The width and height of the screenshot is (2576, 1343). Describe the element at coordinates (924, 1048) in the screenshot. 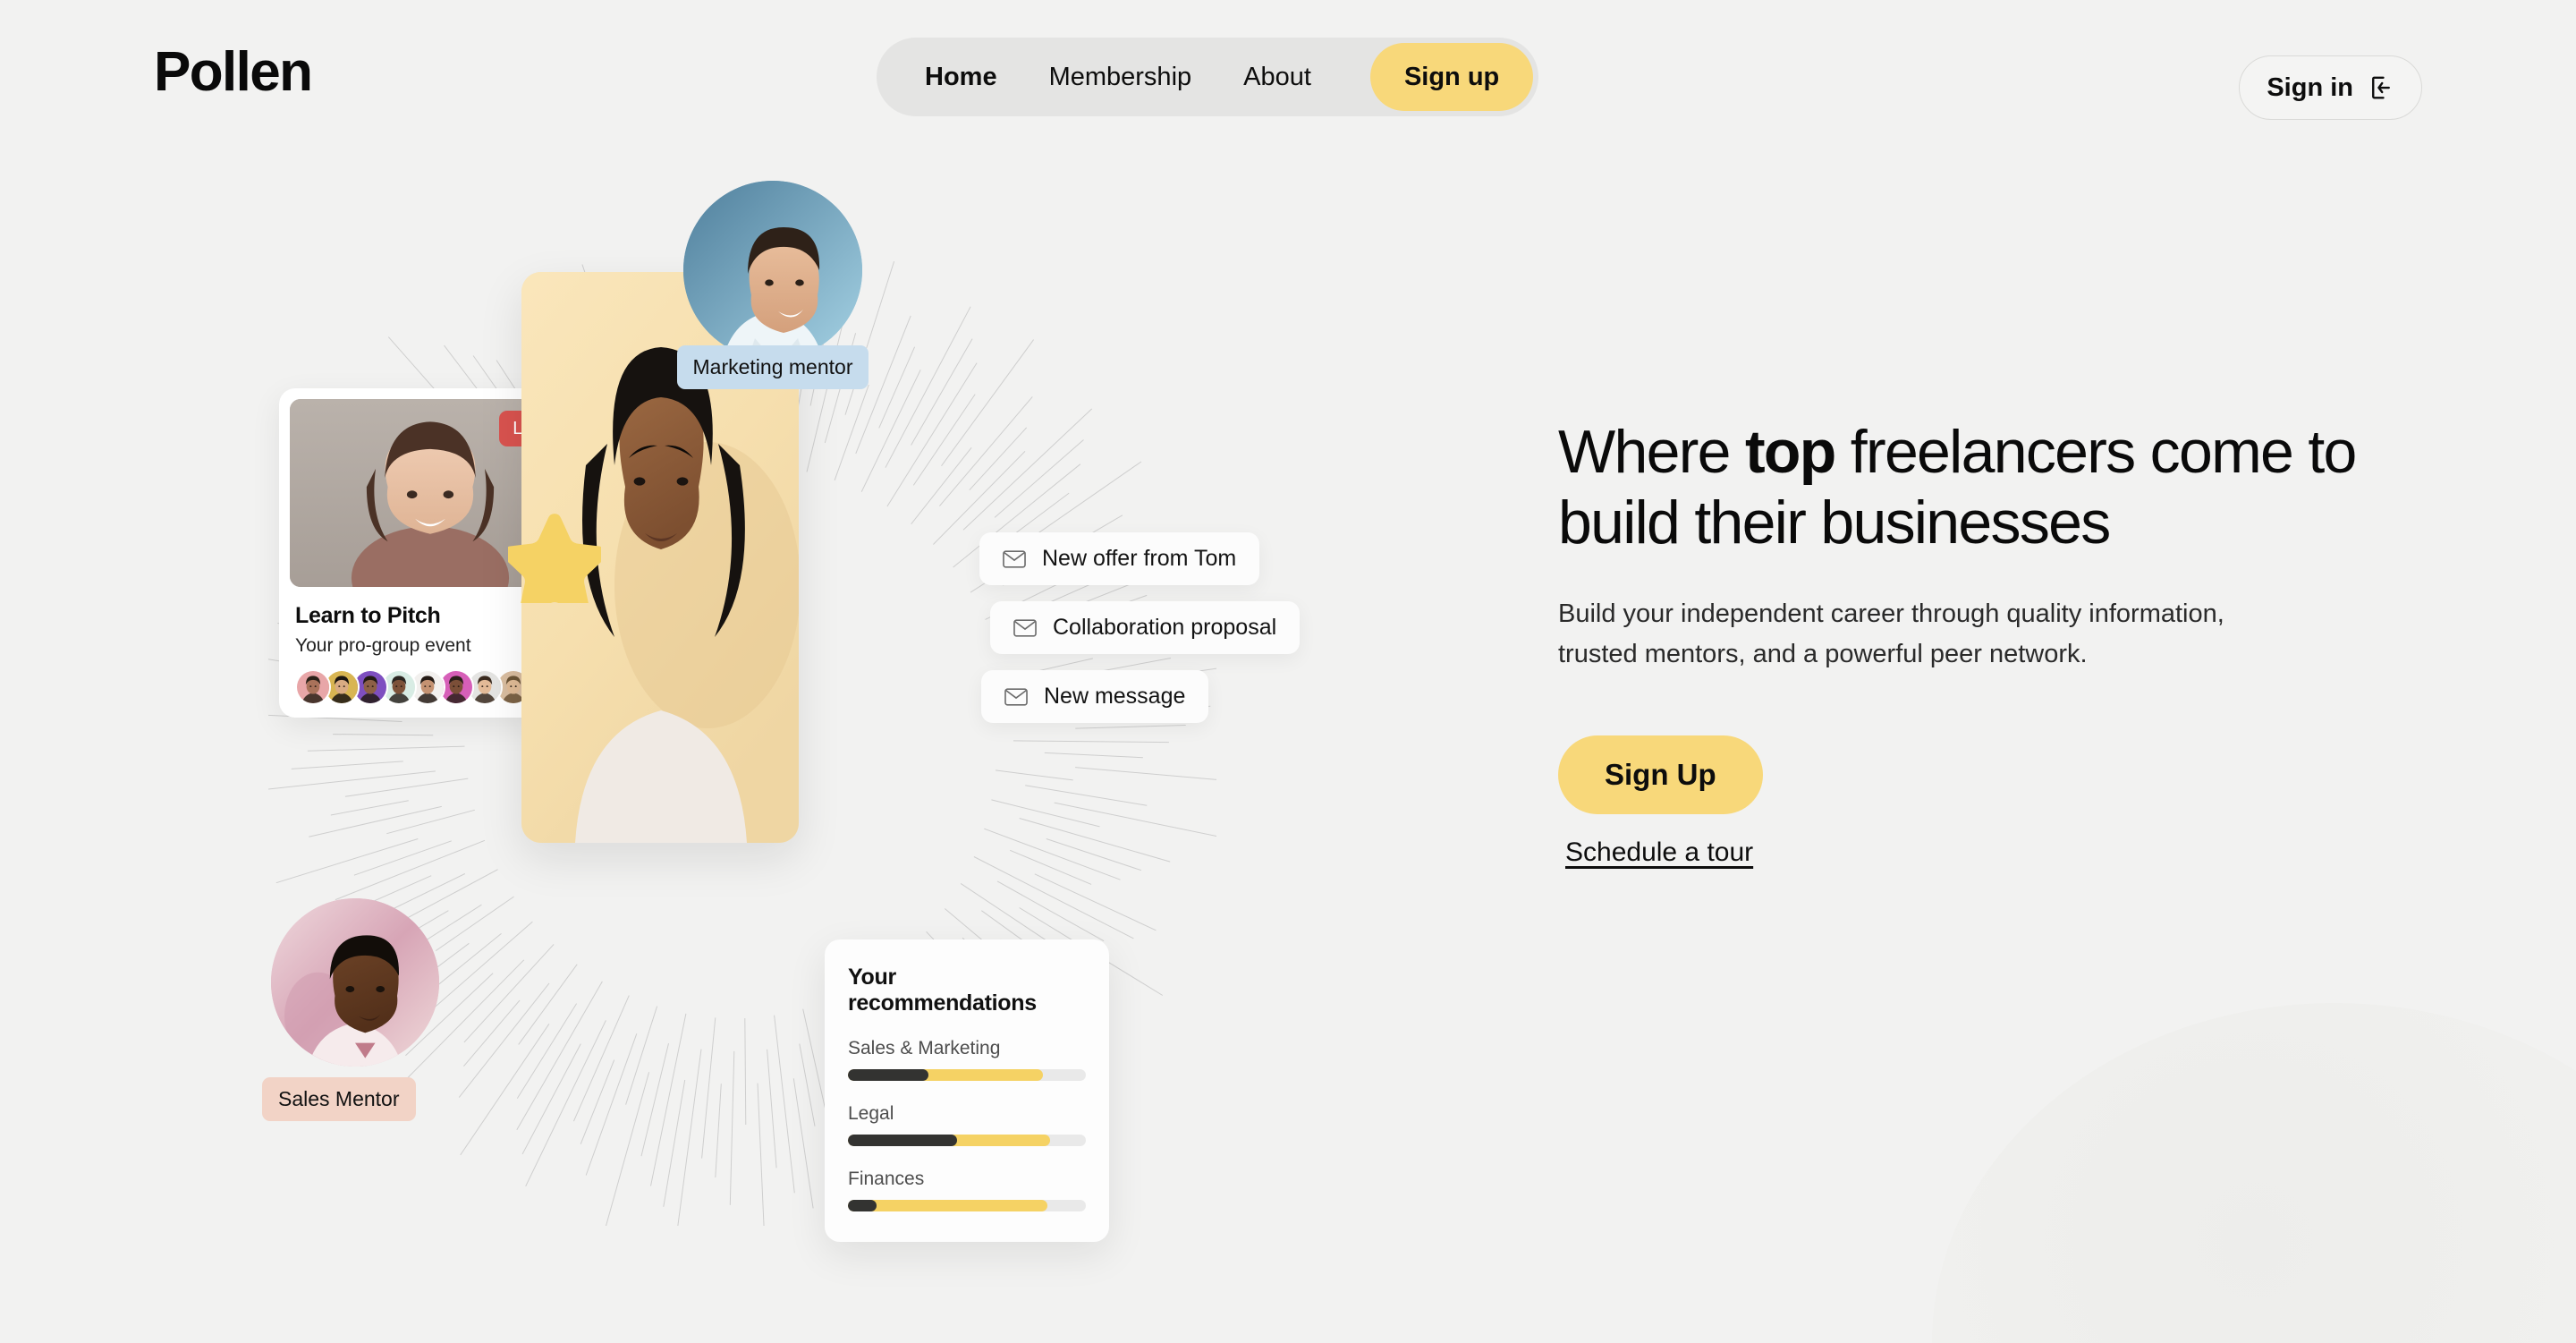

I see `recommendation-label: Sales & Marketing` at that location.